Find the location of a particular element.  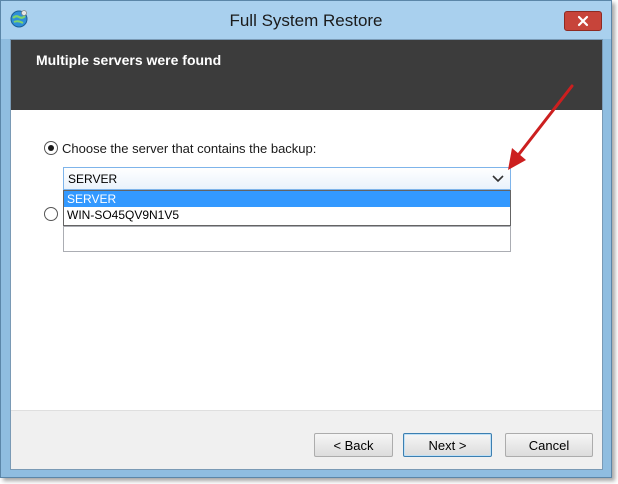

page-title: Multiple servers were found is located at coordinates (129, 60).